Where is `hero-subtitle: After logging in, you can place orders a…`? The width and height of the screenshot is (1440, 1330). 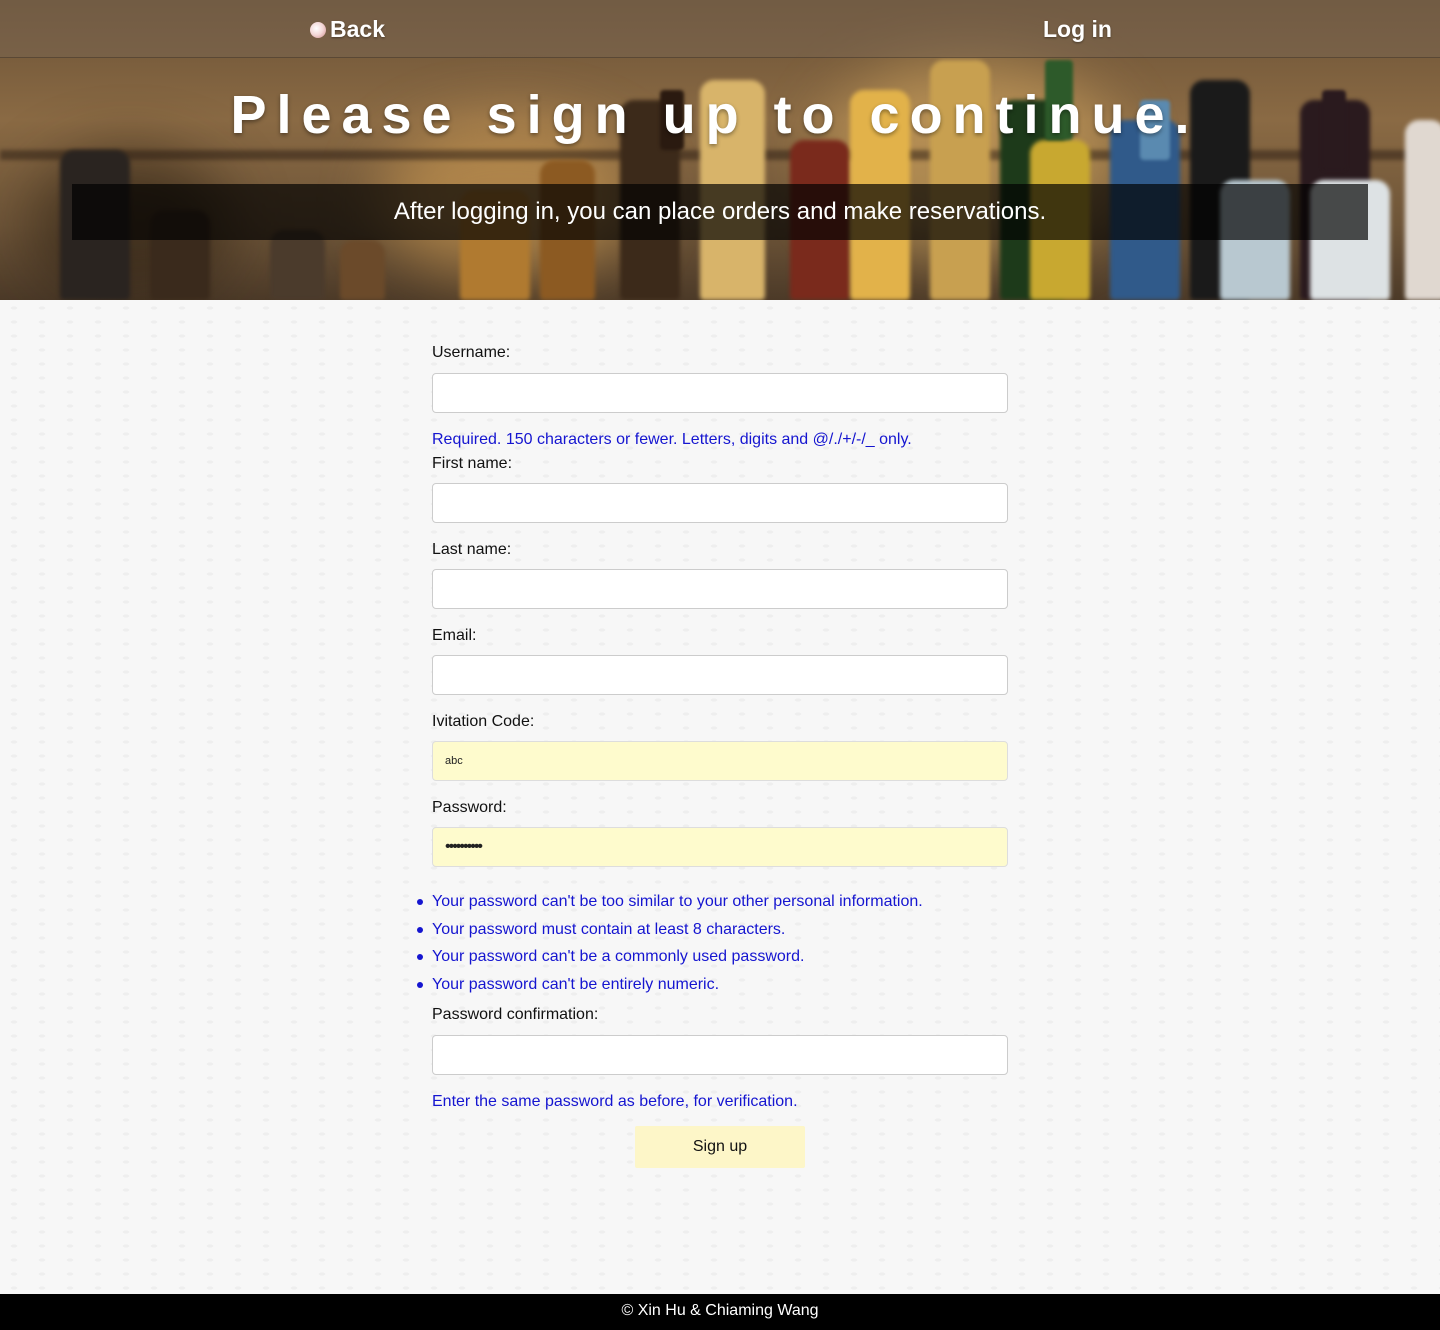 hero-subtitle: After logging in, you can place orders a… is located at coordinates (720, 212).